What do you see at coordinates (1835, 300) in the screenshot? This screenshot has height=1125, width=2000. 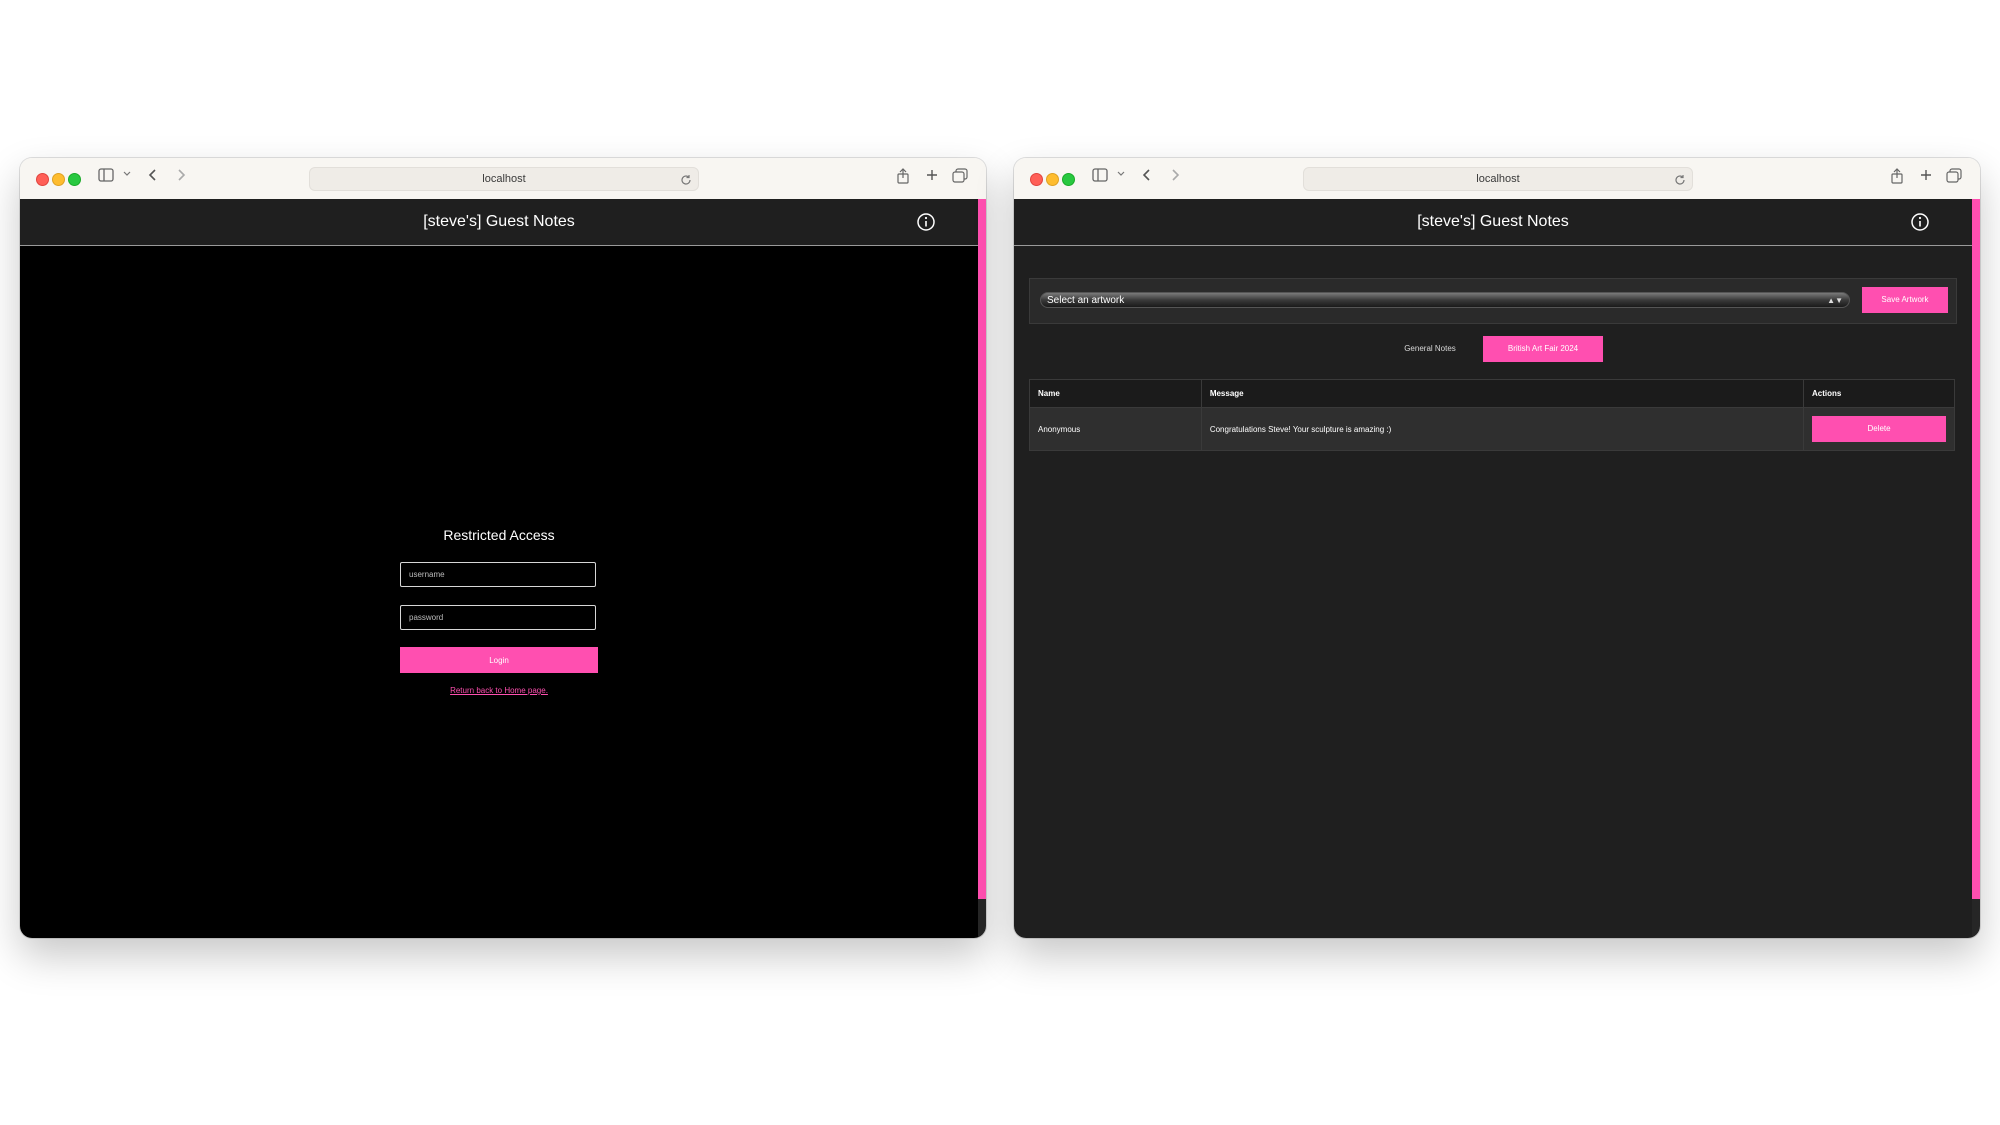 I see `select-arrows-icon: ▲▼` at bounding box center [1835, 300].